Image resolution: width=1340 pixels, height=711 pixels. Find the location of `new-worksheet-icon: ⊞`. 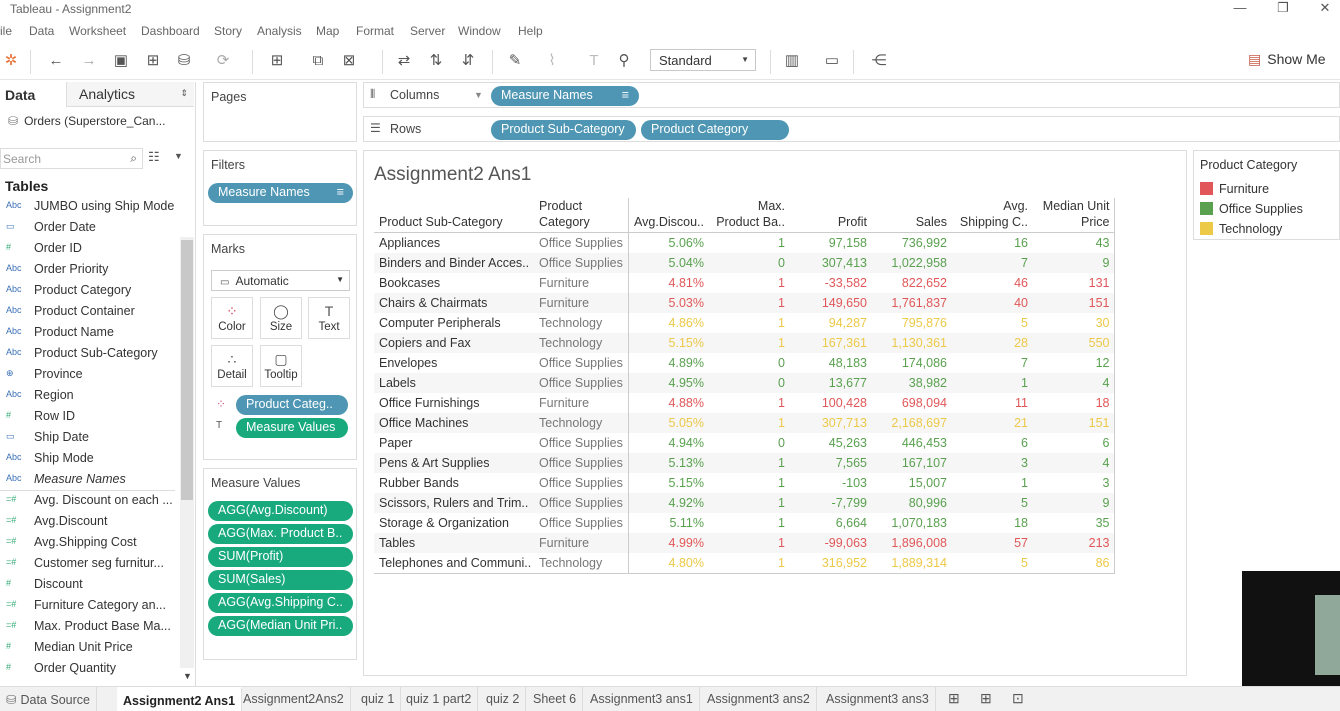

new-worksheet-icon: ⊞ is located at coordinates (277, 61).